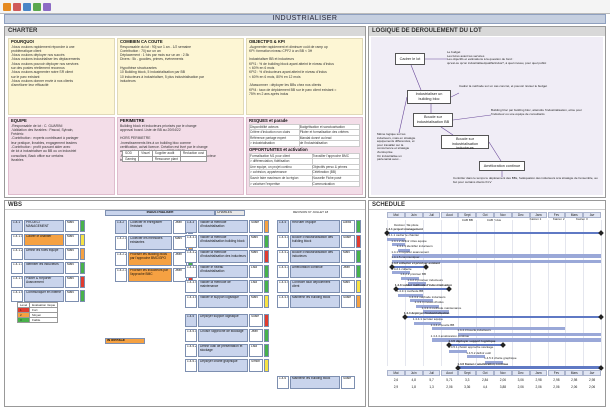  I want to click on gantt-task-label: 1.4.2 collecter et prioriser existant, so click(415, 263).